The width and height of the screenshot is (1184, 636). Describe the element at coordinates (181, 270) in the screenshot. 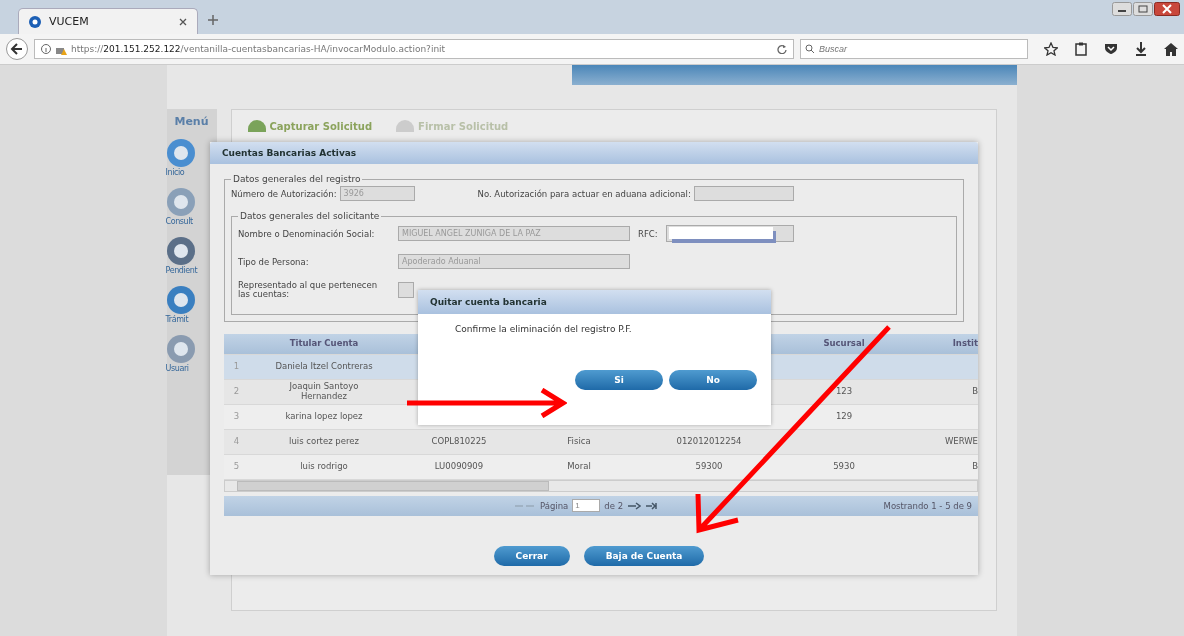

I see `menu-item-label: Pendient` at that location.